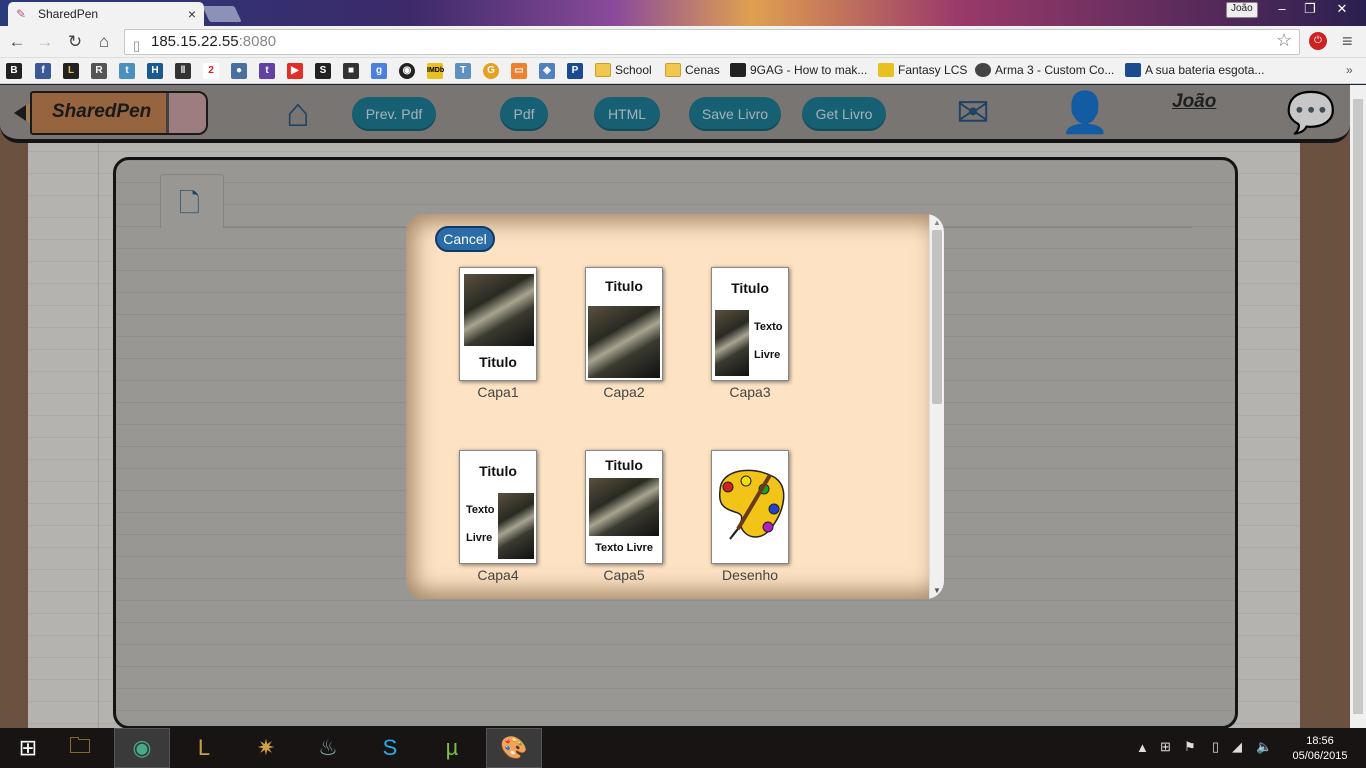 The height and width of the screenshot is (768, 1366). Describe the element at coordinates (14, 71) in the screenshot. I see `bookmark-b-icon: B` at that location.